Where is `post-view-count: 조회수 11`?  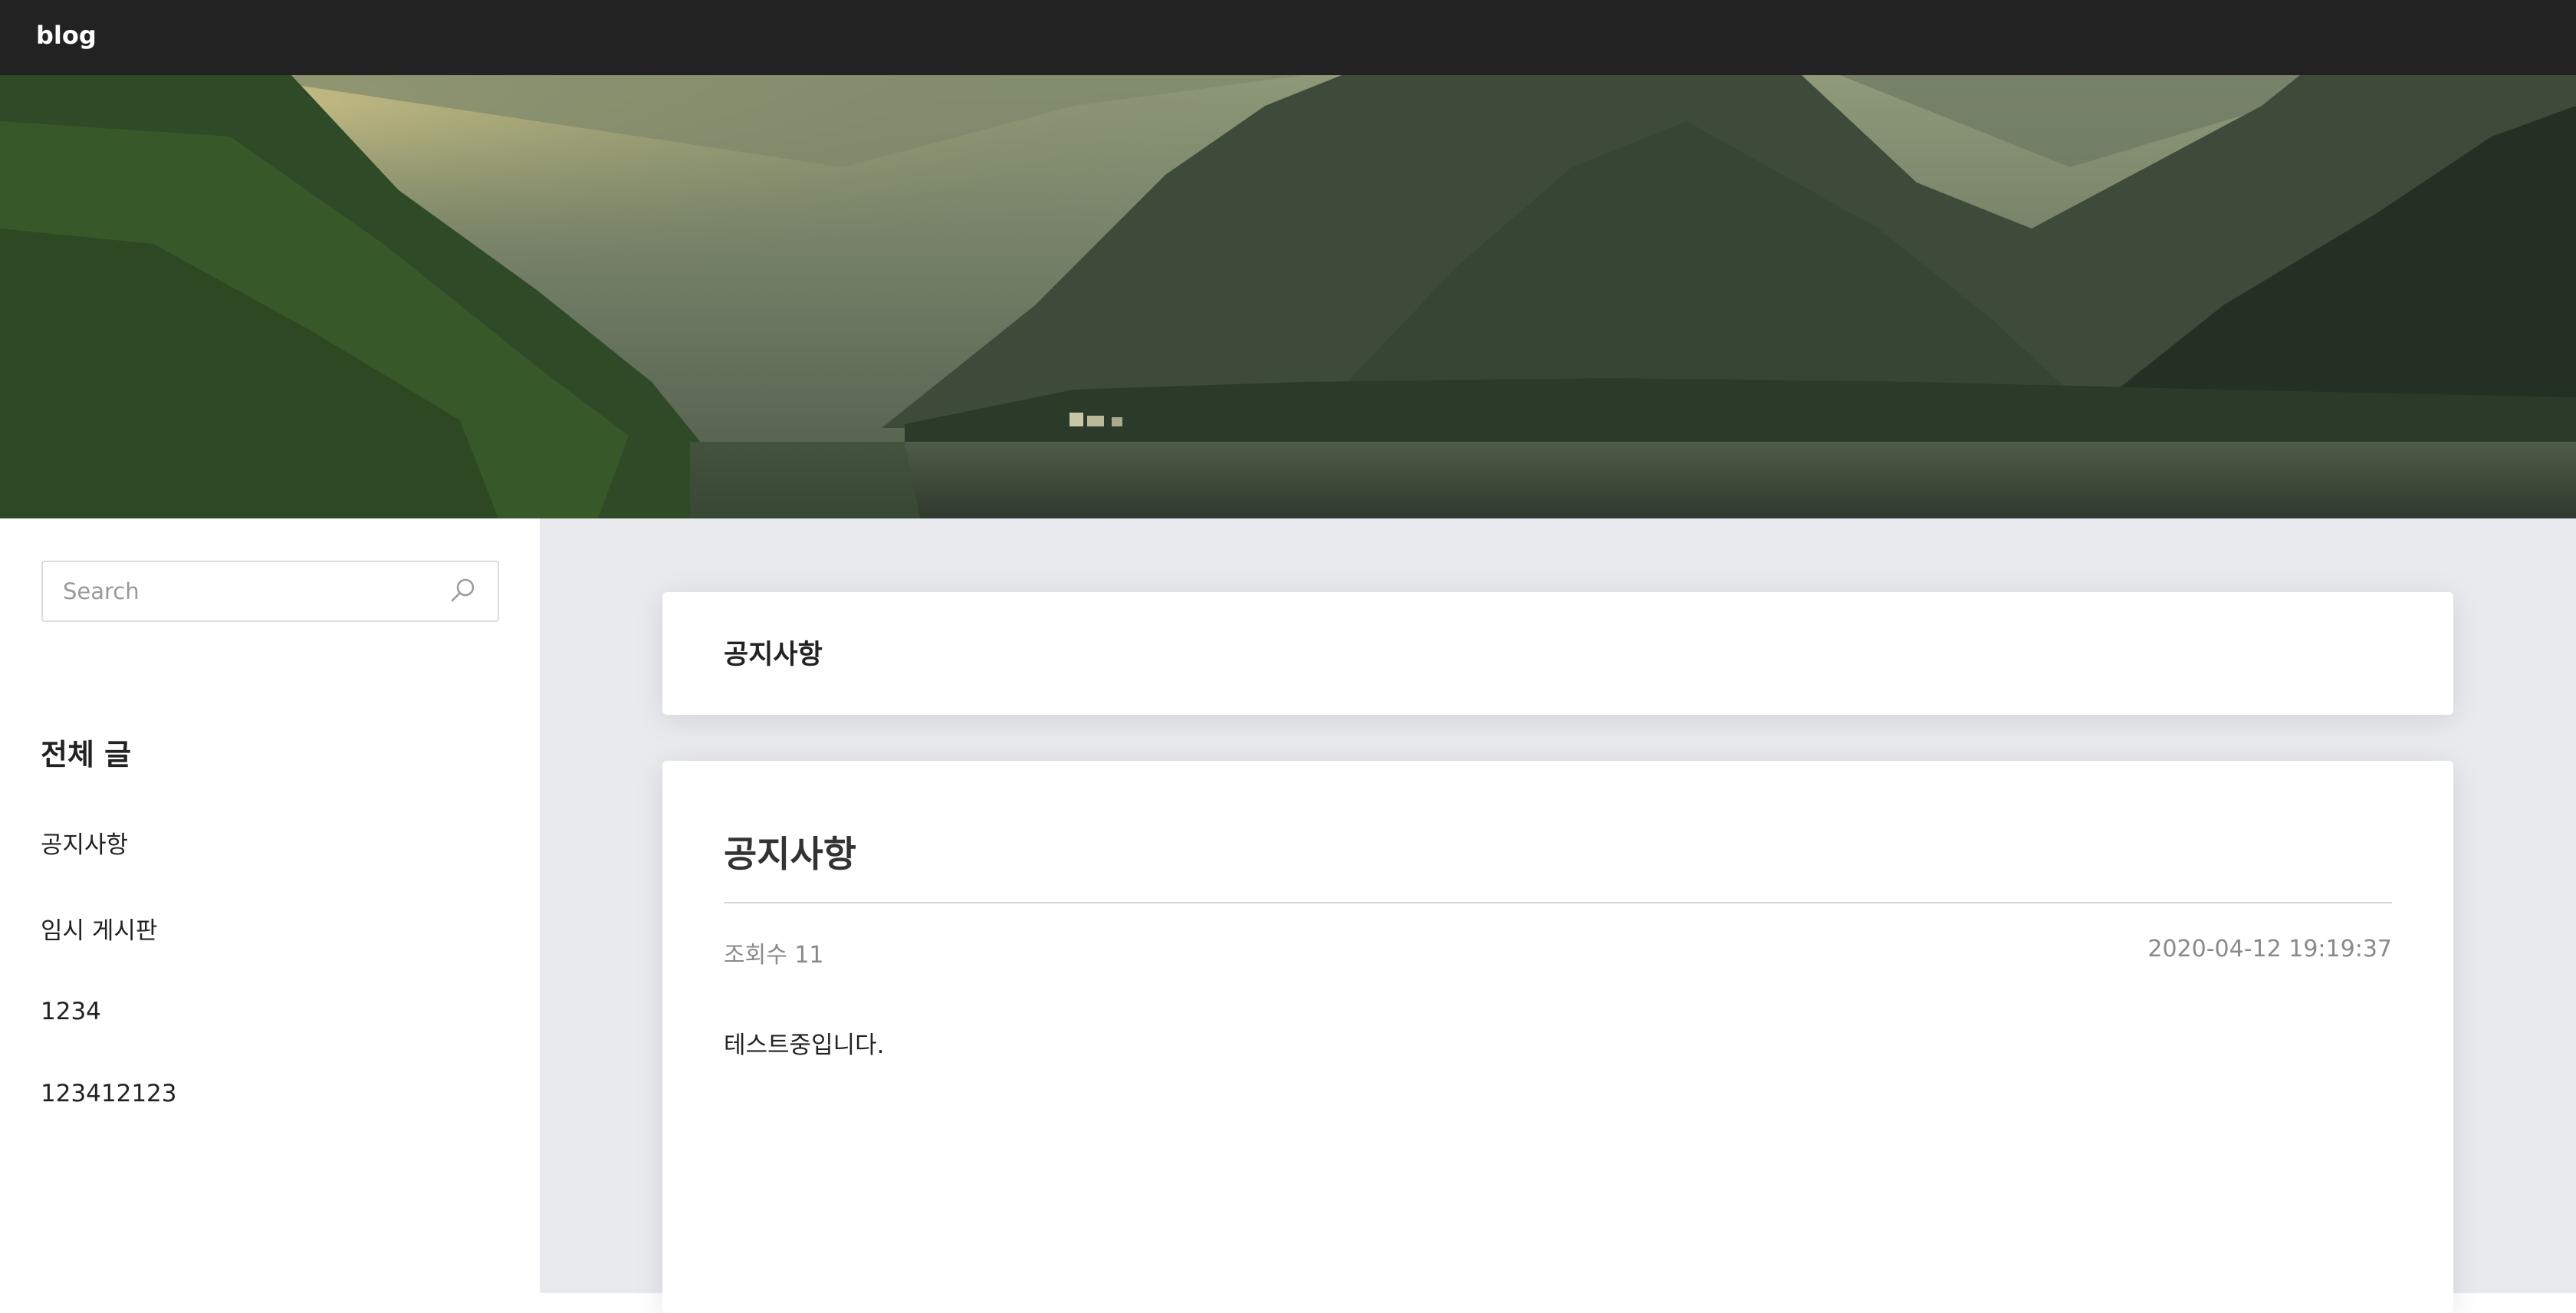
post-view-count: 조회수 11 is located at coordinates (774, 955).